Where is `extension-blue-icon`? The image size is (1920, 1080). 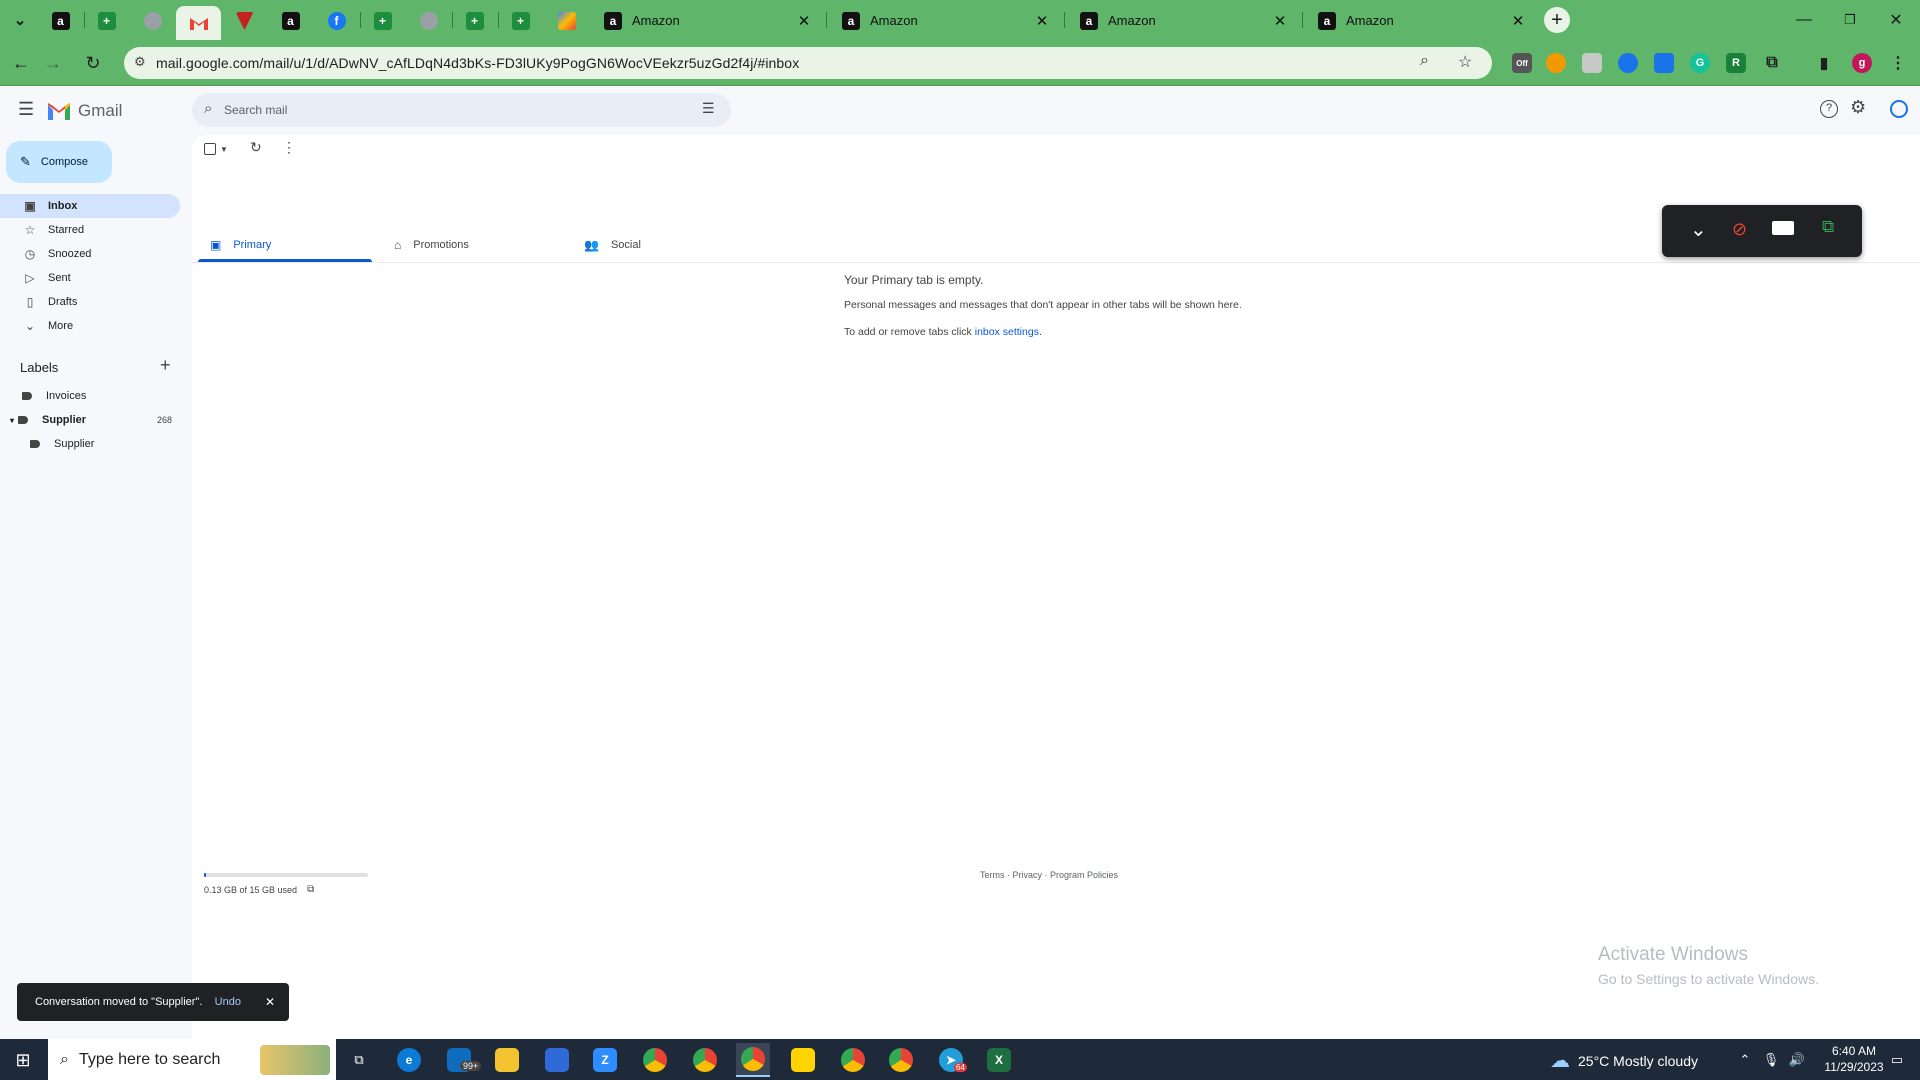
extension-blue-icon is located at coordinates (1628, 63).